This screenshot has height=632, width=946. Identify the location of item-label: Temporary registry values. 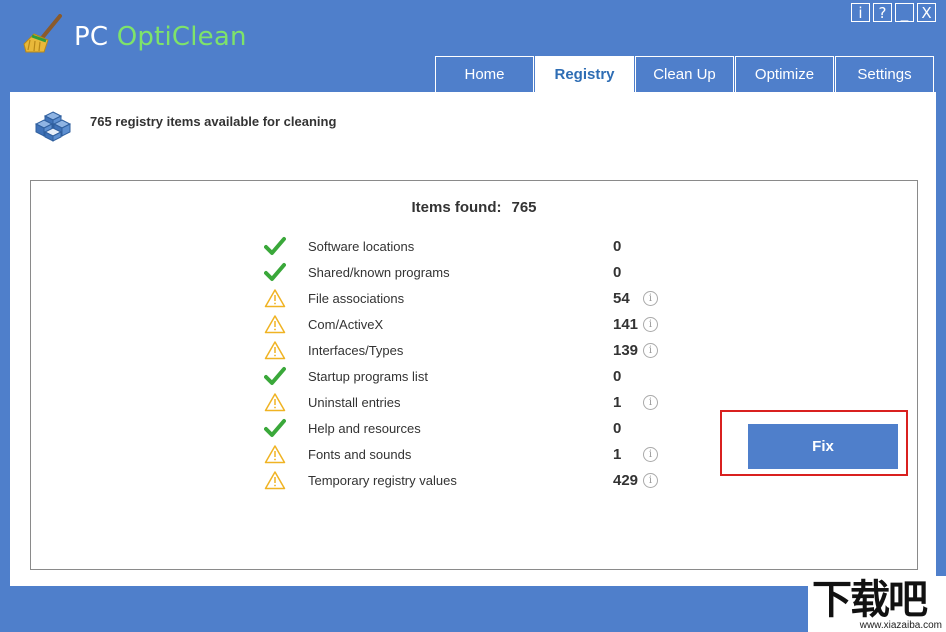
(382, 480).